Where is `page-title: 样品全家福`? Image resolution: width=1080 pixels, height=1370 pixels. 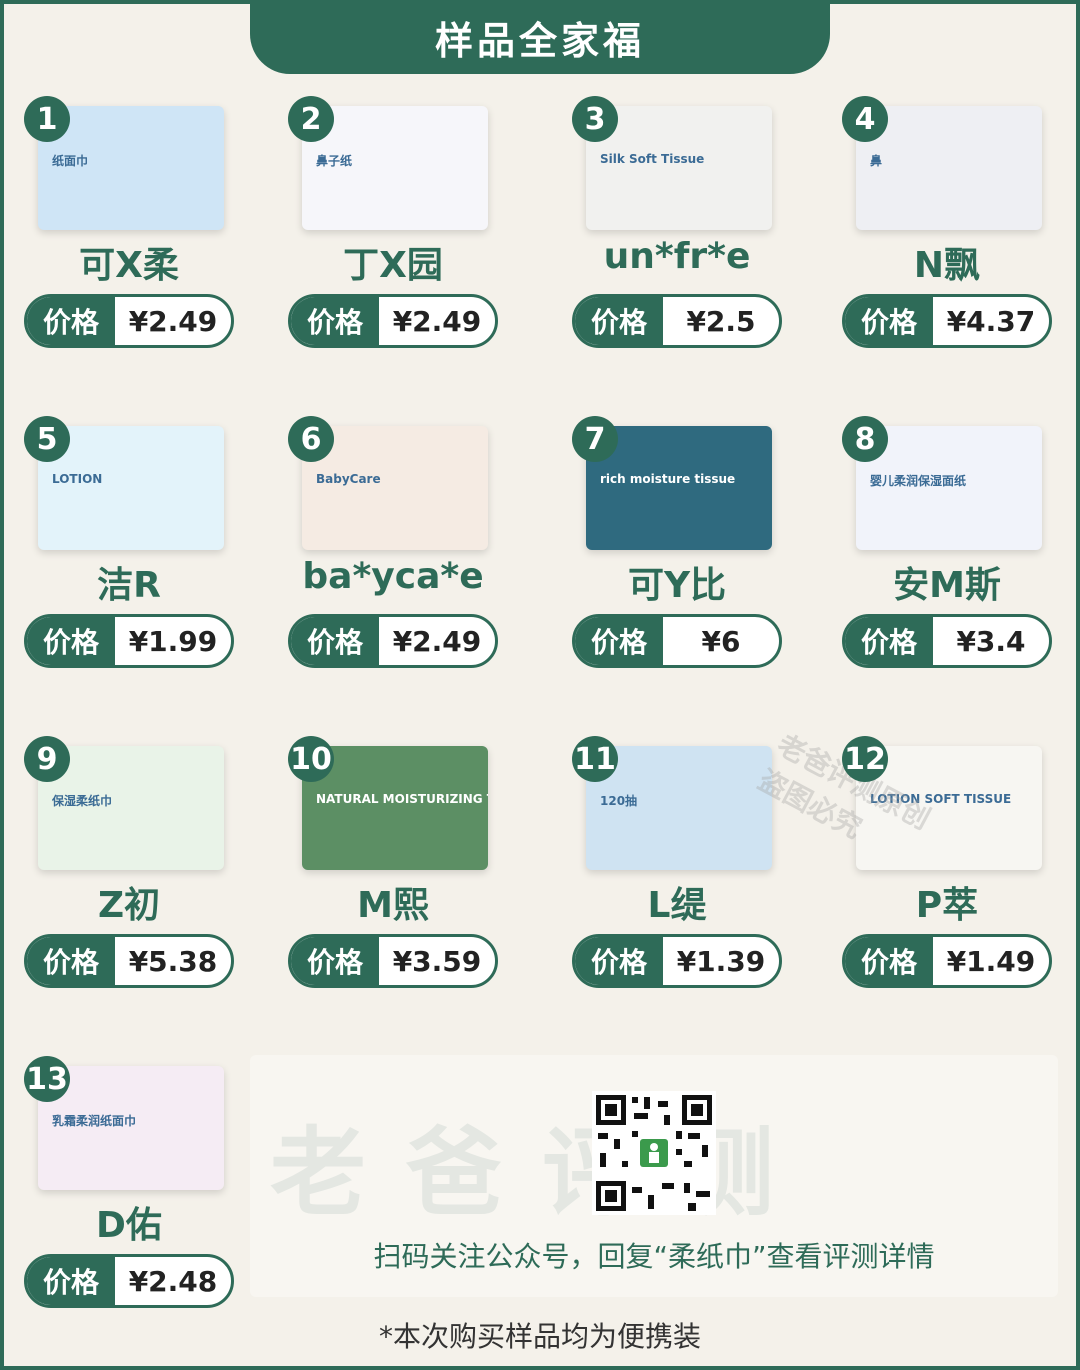
page-title: 样品全家福 is located at coordinates (540, 37).